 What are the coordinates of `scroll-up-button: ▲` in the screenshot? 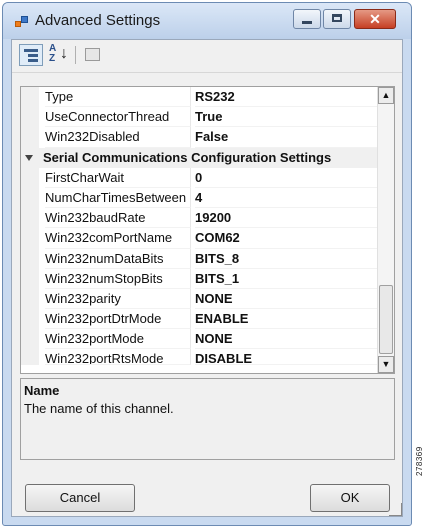 It's located at (386, 95).